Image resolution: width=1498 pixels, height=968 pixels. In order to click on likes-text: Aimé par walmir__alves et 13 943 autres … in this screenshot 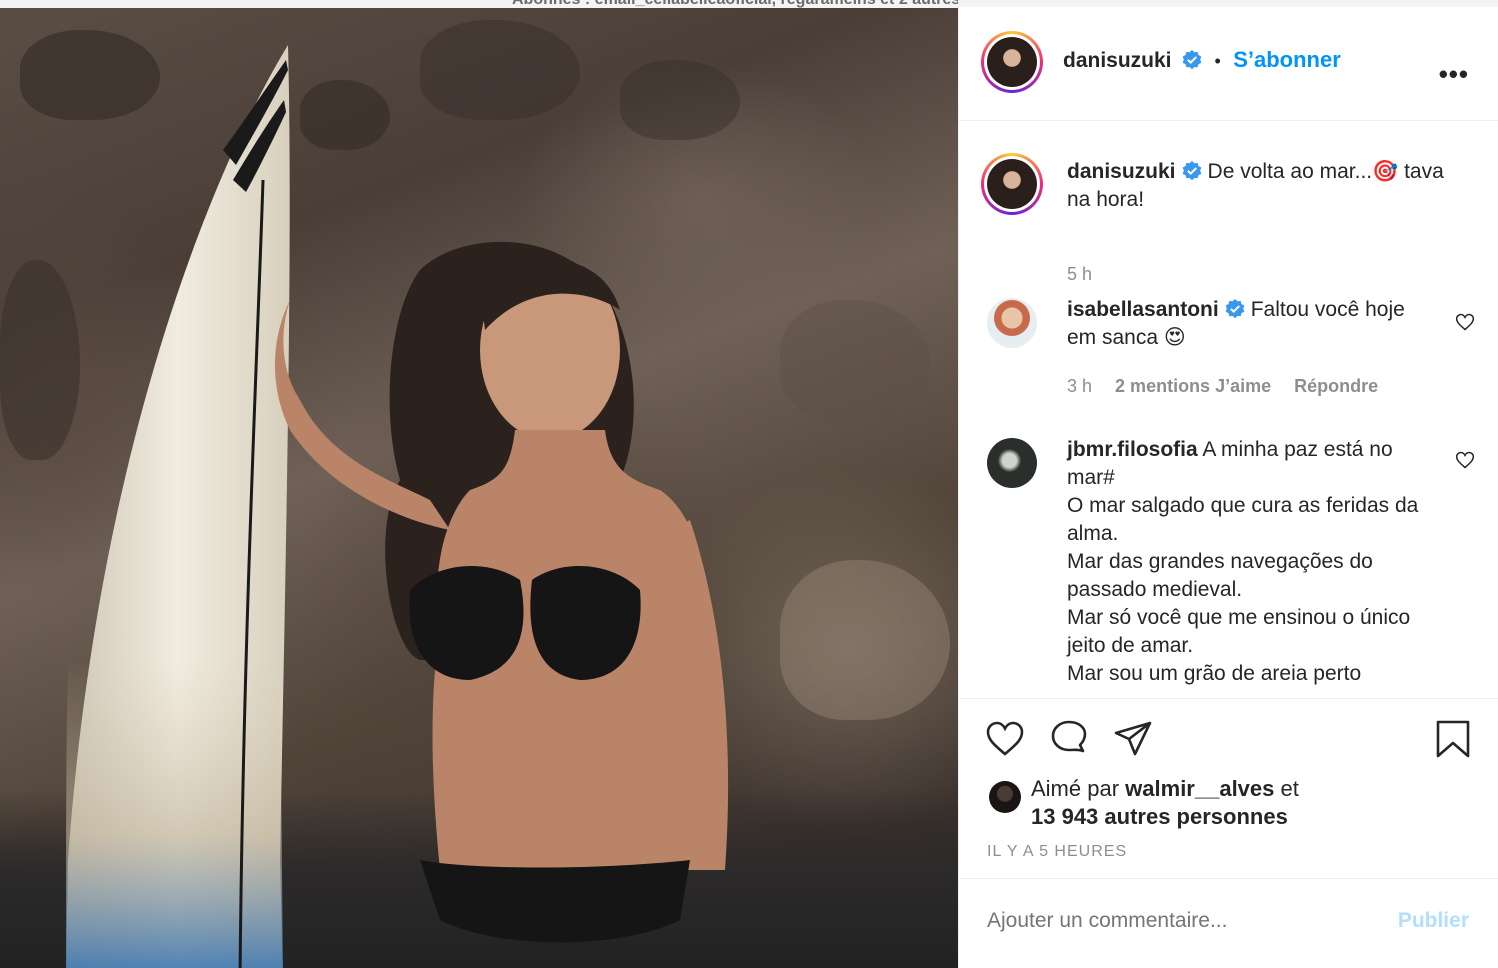, I will do `click(1221, 803)`.